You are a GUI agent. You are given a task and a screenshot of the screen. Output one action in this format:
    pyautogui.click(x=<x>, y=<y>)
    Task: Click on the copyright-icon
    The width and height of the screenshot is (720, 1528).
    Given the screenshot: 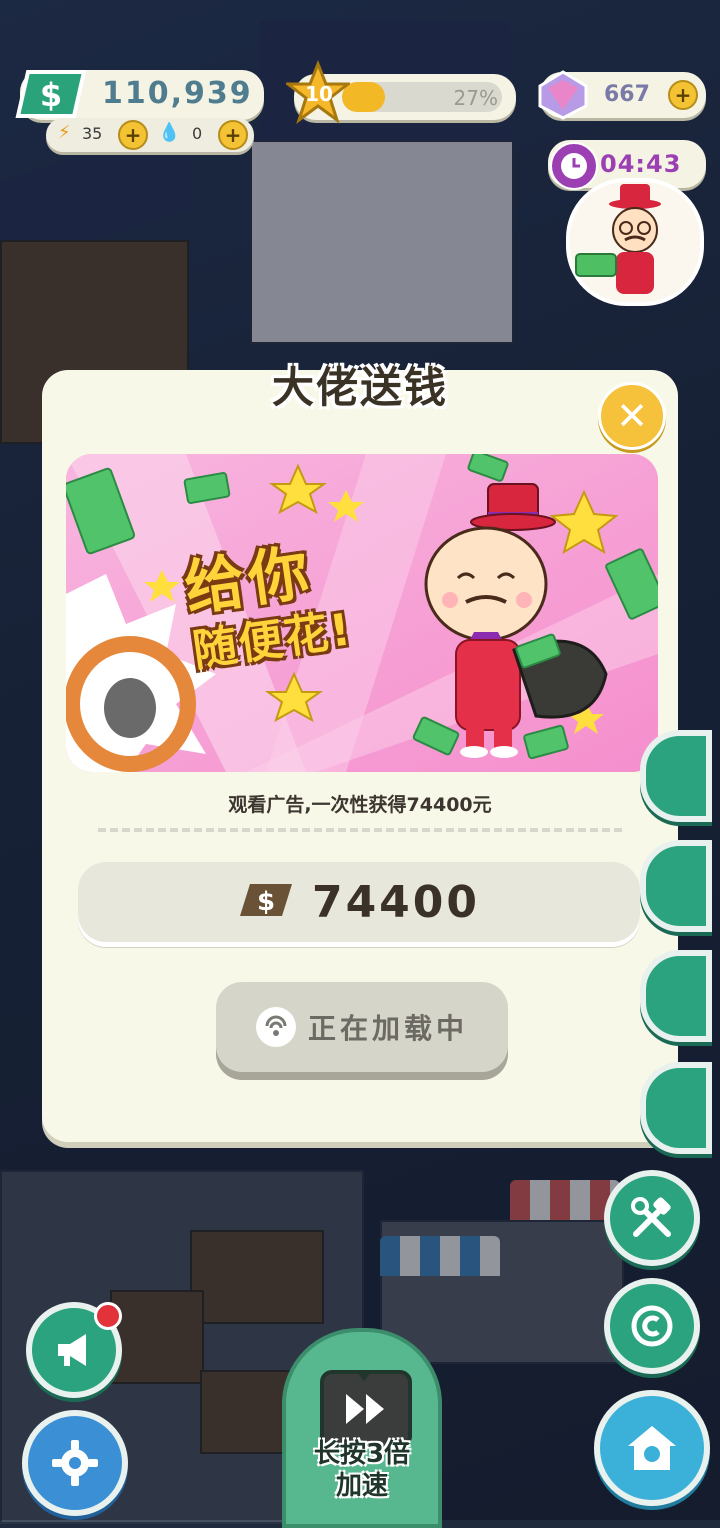 What is the action you would take?
    pyautogui.click(x=652, y=1326)
    